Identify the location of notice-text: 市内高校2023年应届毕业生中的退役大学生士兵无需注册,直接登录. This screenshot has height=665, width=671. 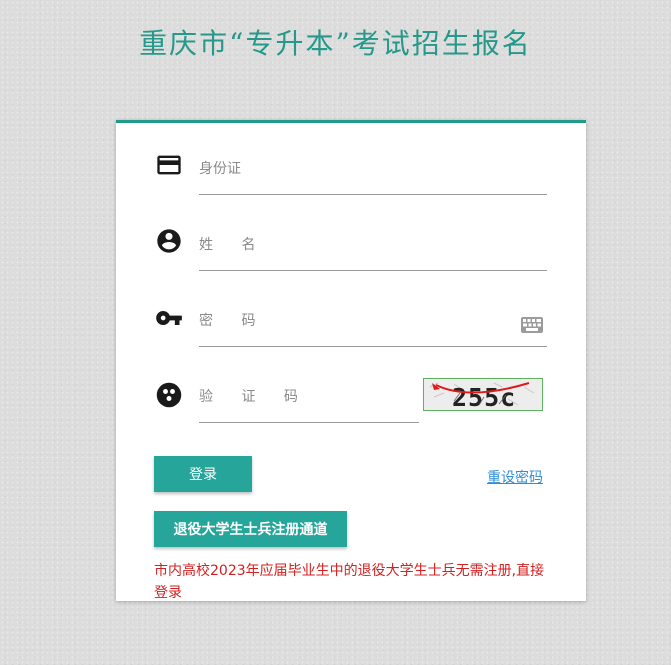
(349, 582).